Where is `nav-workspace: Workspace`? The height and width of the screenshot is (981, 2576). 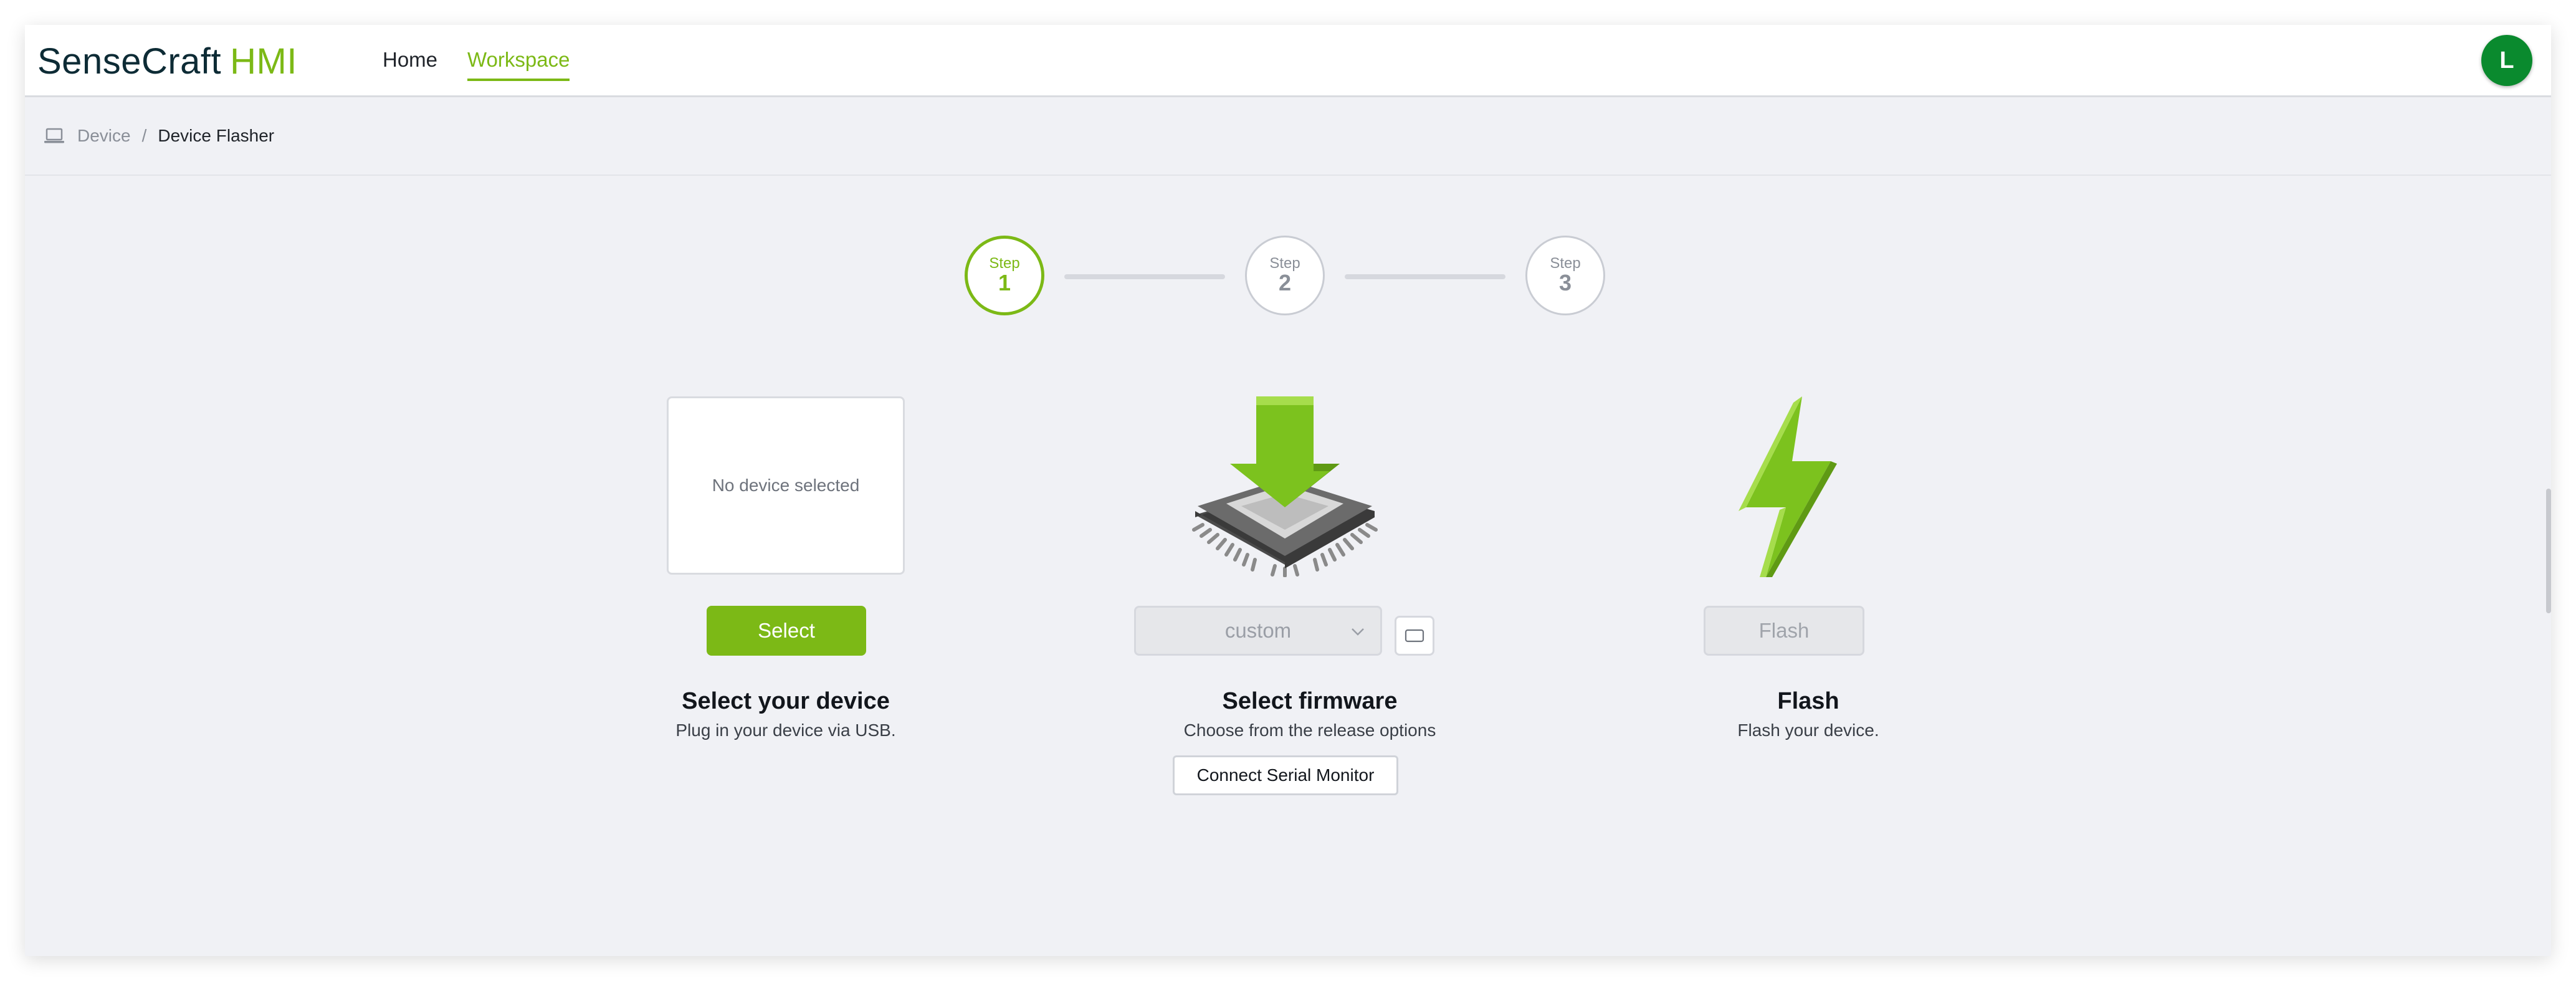
nav-workspace: Workspace is located at coordinates (518, 61).